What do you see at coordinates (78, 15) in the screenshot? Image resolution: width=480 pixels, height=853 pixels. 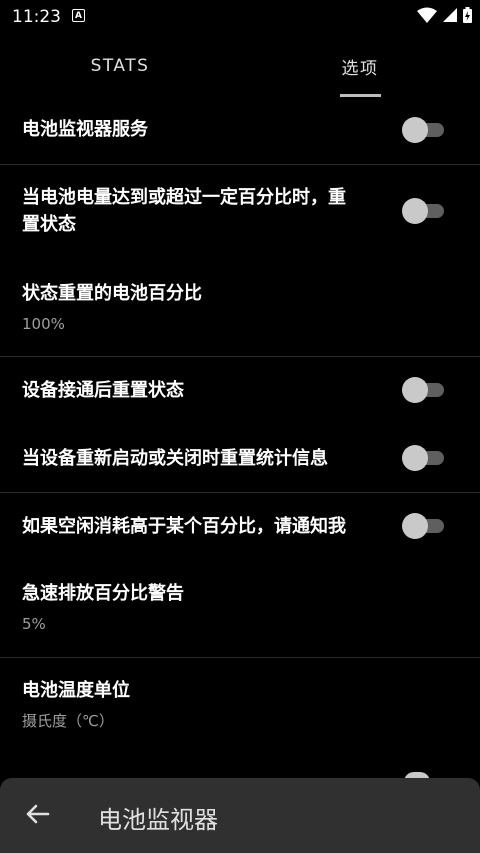 I see `notification-icon: A` at bounding box center [78, 15].